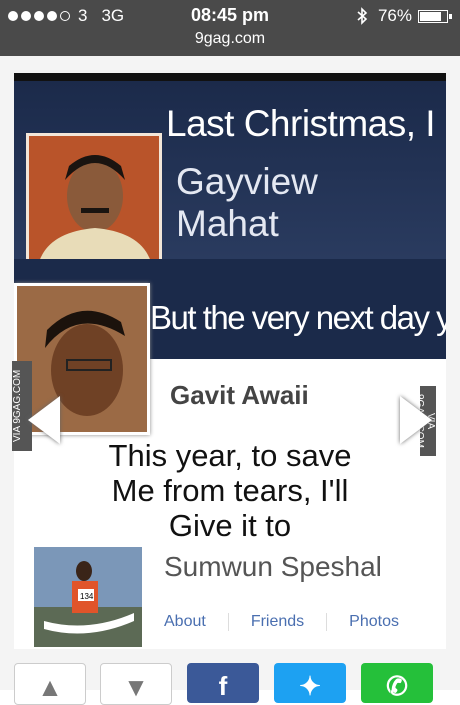 The image size is (460, 705). Describe the element at coordinates (247, 181) in the screenshot. I see `panel-1-name-line1: Gayview` at that location.